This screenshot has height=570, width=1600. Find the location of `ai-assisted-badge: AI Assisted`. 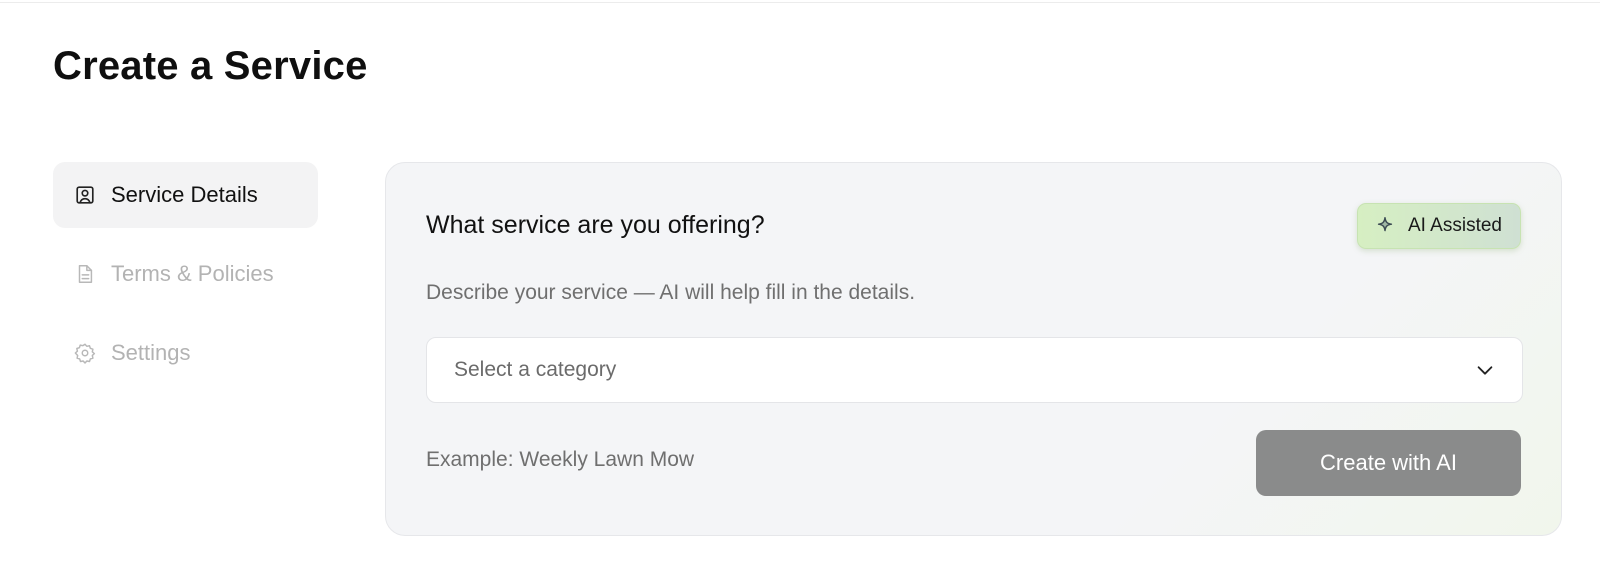

ai-assisted-badge: AI Assisted is located at coordinates (1439, 226).